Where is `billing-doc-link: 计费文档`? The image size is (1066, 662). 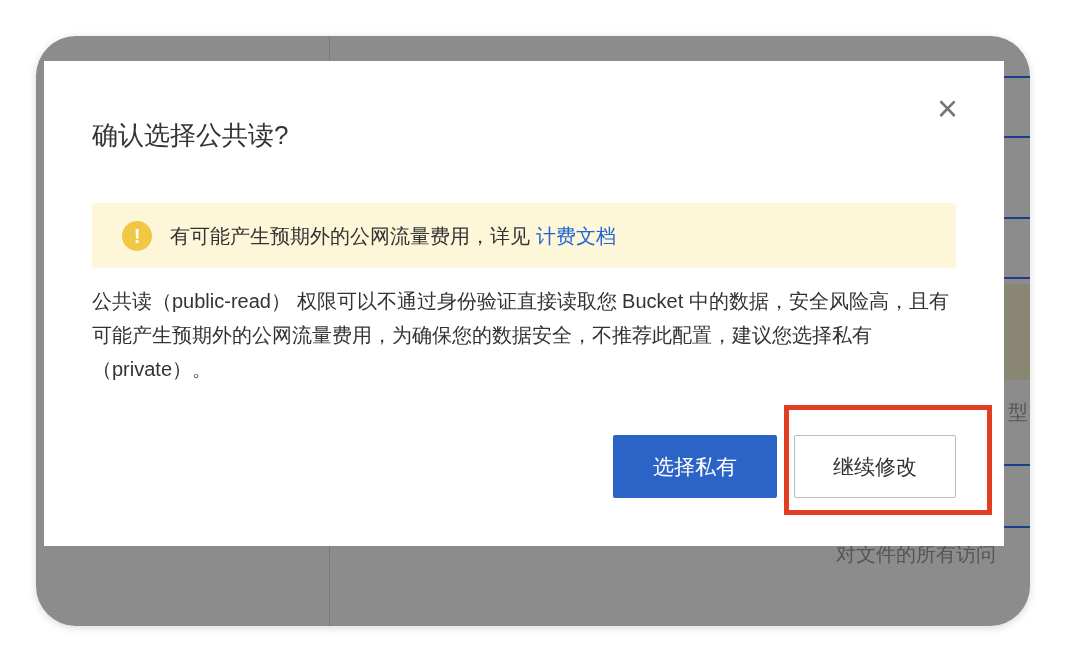 billing-doc-link: 计费文档 is located at coordinates (575, 235).